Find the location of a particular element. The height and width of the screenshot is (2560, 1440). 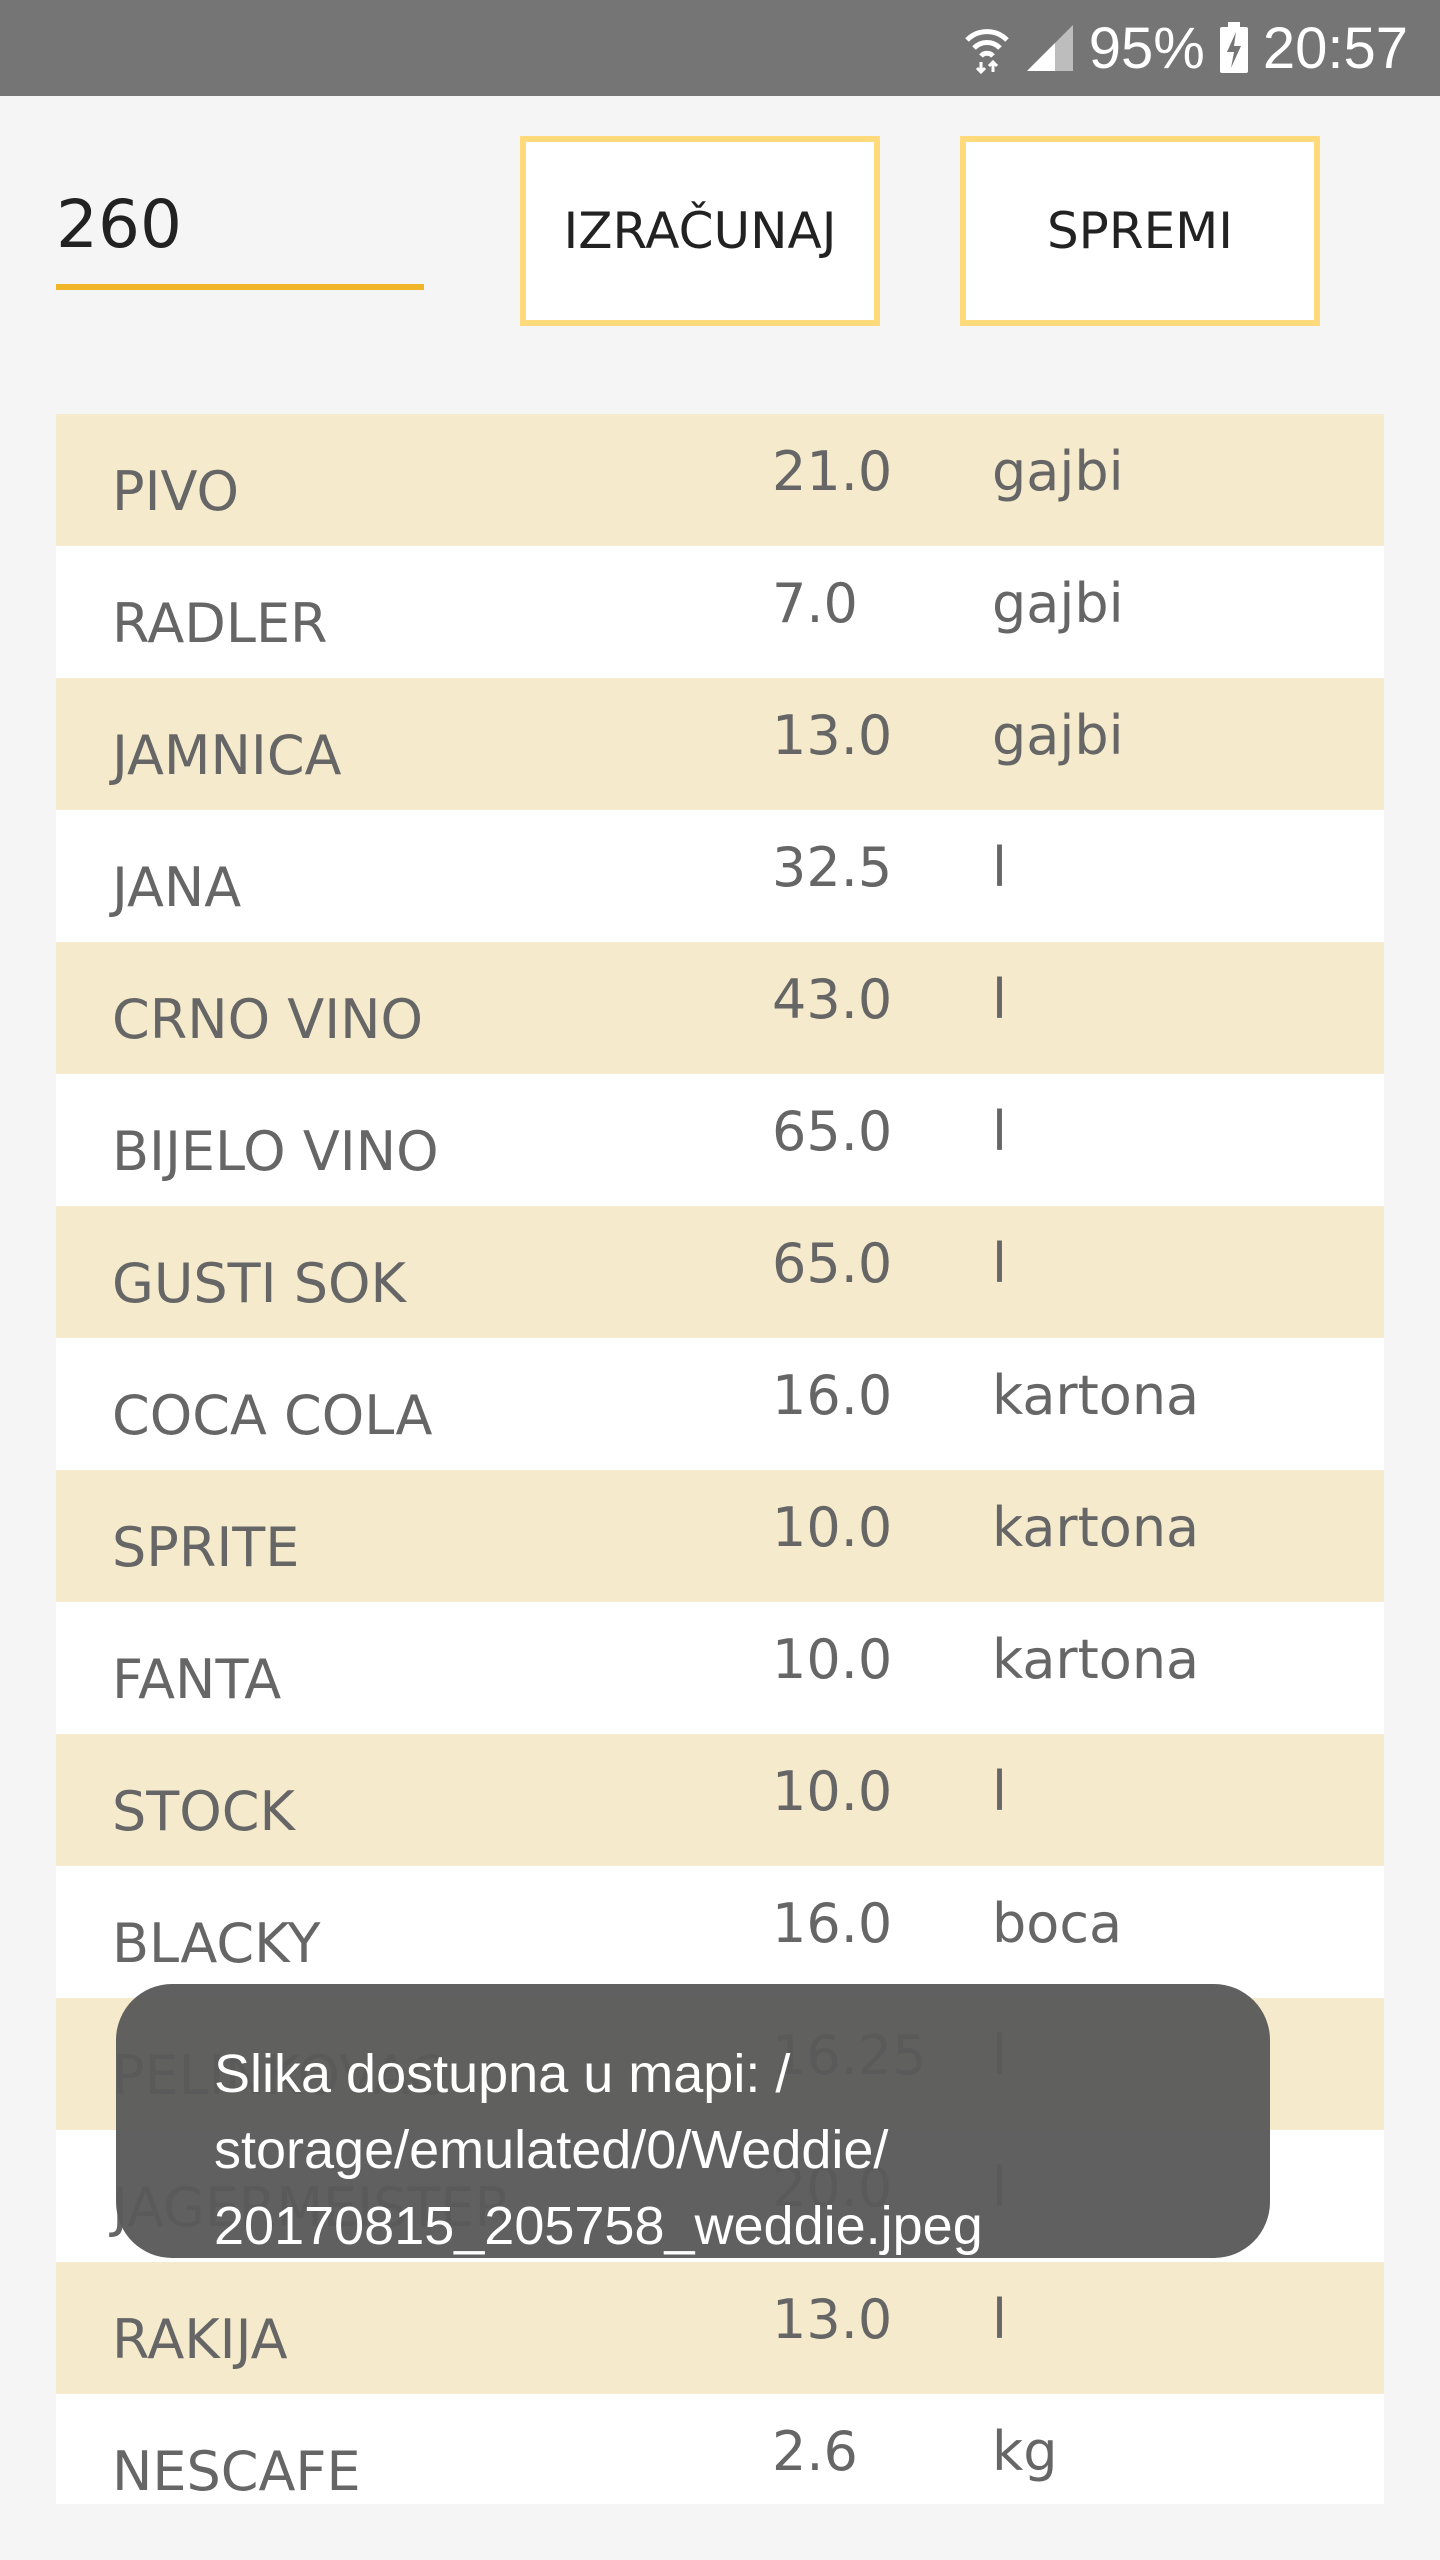

item-name: COCA COLA is located at coordinates (272, 1415).